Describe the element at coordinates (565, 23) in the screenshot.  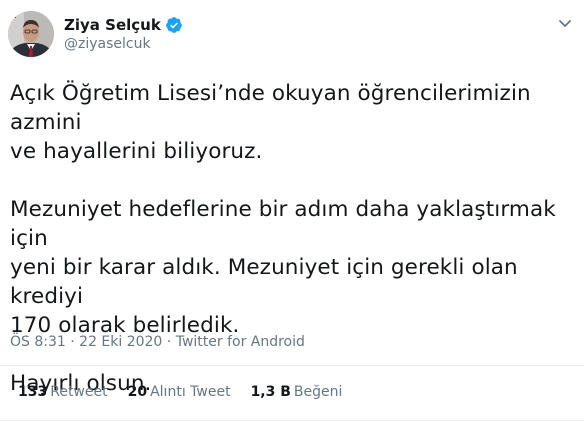
I see `chevron-down-icon` at that location.